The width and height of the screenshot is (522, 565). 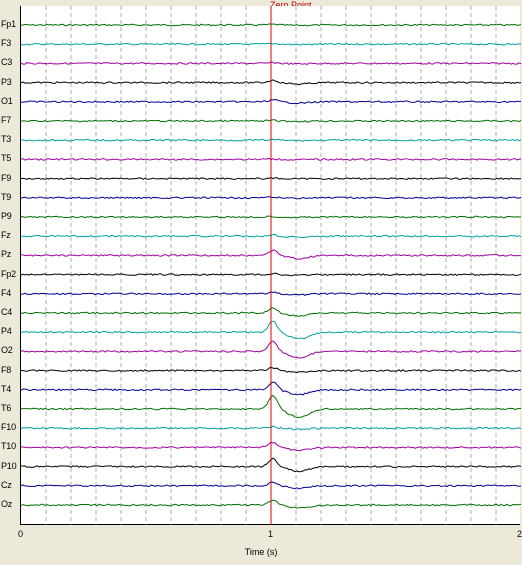 What do you see at coordinates (6, 235) in the screenshot?
I see `channel-label-fz: Fz` at bounding box center [6, 235].